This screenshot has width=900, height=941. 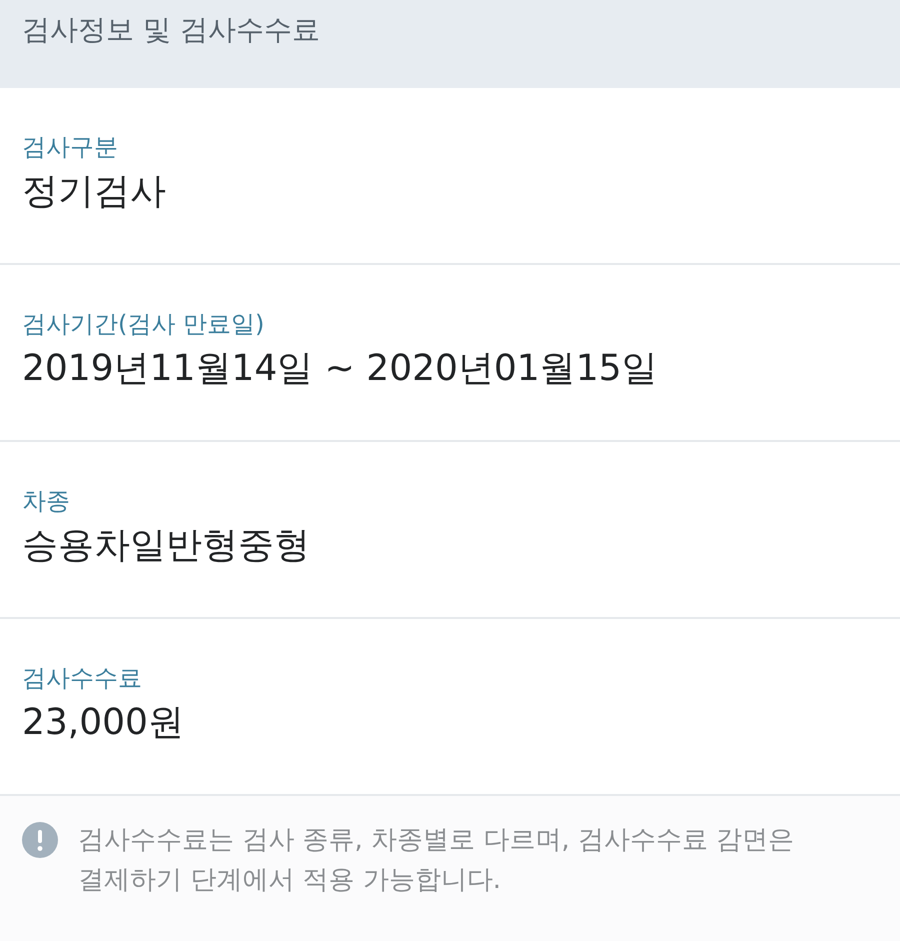 I want to click on field-label: 차종, so click(x=46, y=501).